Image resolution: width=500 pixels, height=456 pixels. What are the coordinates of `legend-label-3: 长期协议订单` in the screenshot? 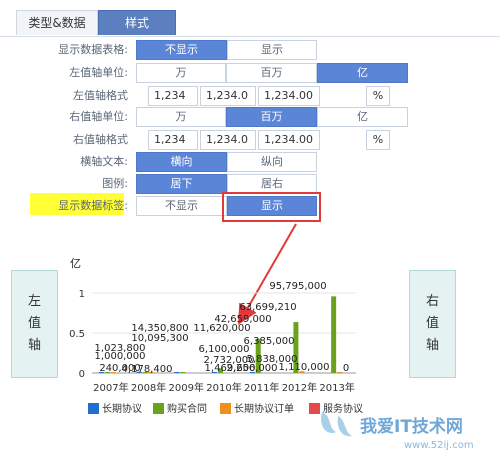 It's located at (264, 409).